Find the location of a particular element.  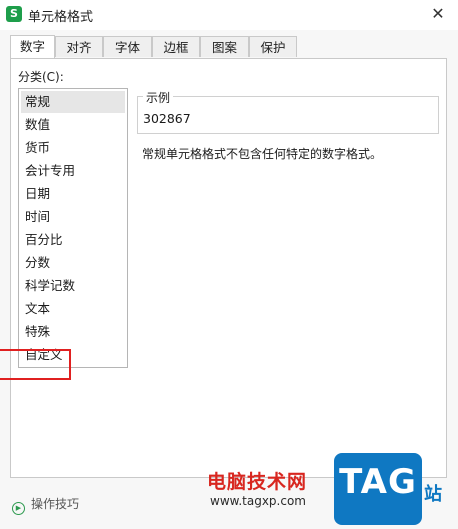

list-item-text: 文本 is located at coordinates (73, 309).